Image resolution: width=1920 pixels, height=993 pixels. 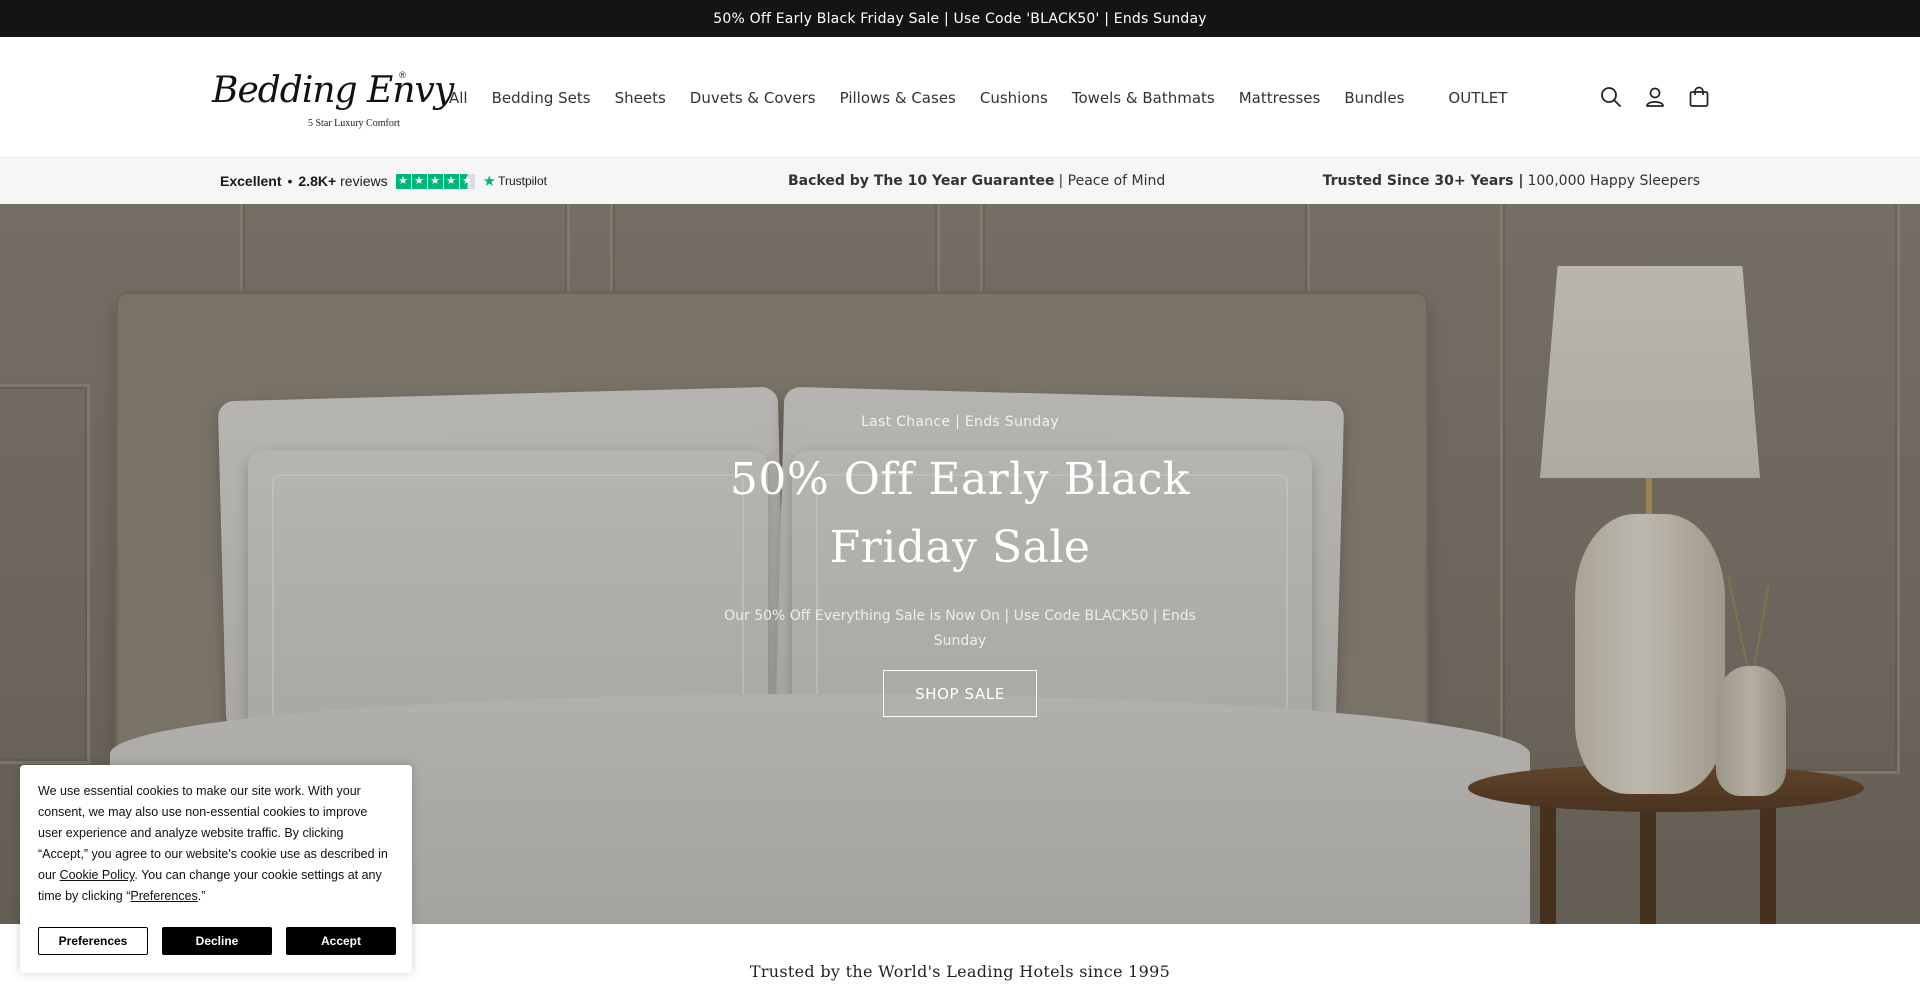 I want to click on trustpilot-count: 2.8K+, so click(x=317, y=181).